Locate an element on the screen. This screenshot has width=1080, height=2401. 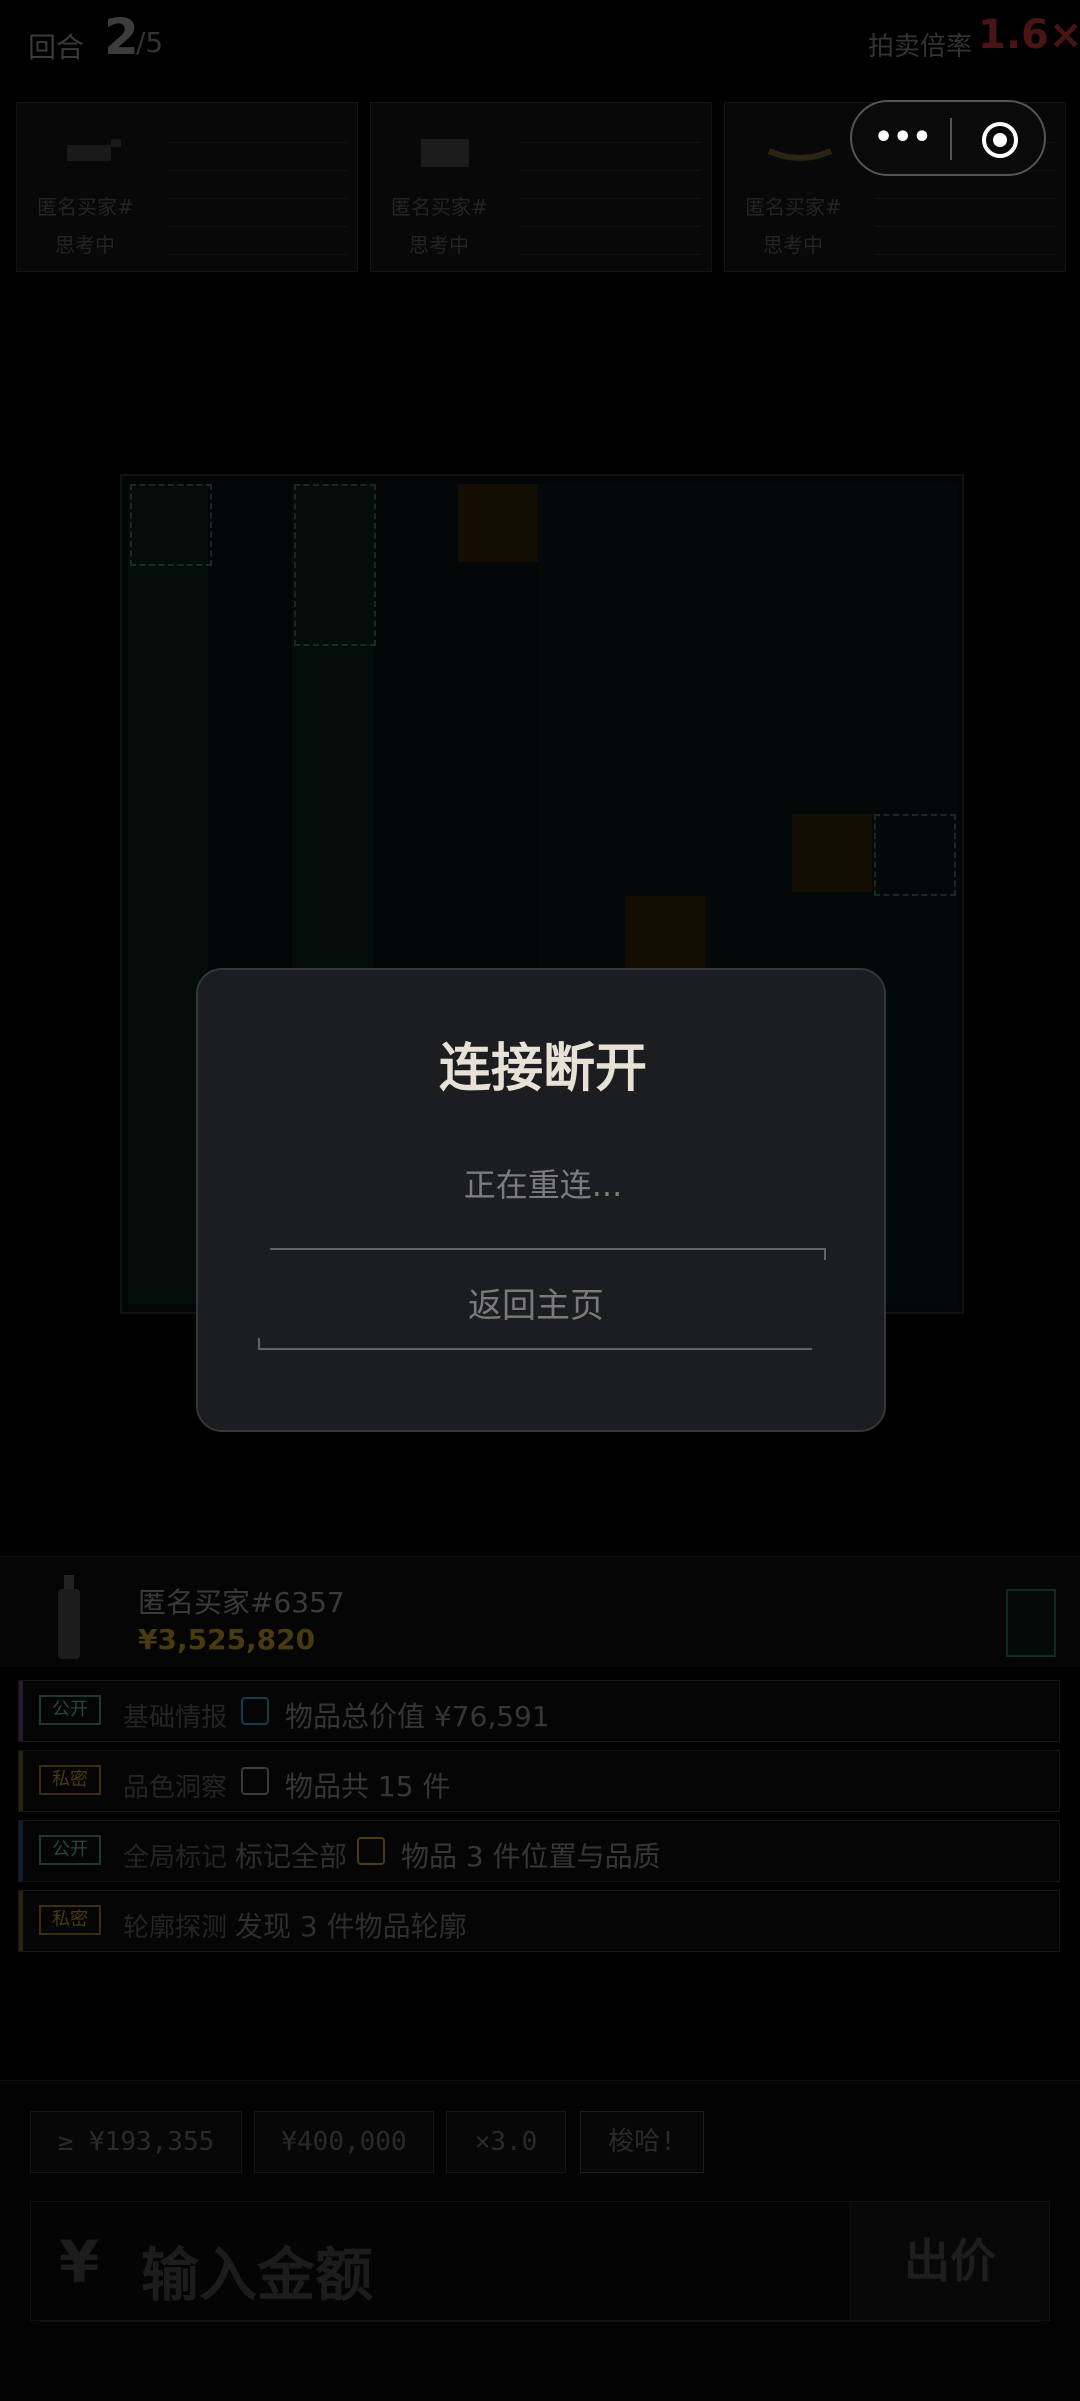
currency-symbol: ¥ is located at coordinates (79, 2262).